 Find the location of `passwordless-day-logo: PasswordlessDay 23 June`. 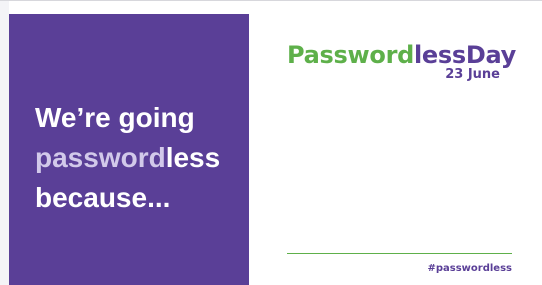

passwordless-day-logo: PasswordlessDay 23 June is located at coordinates (402, 65).